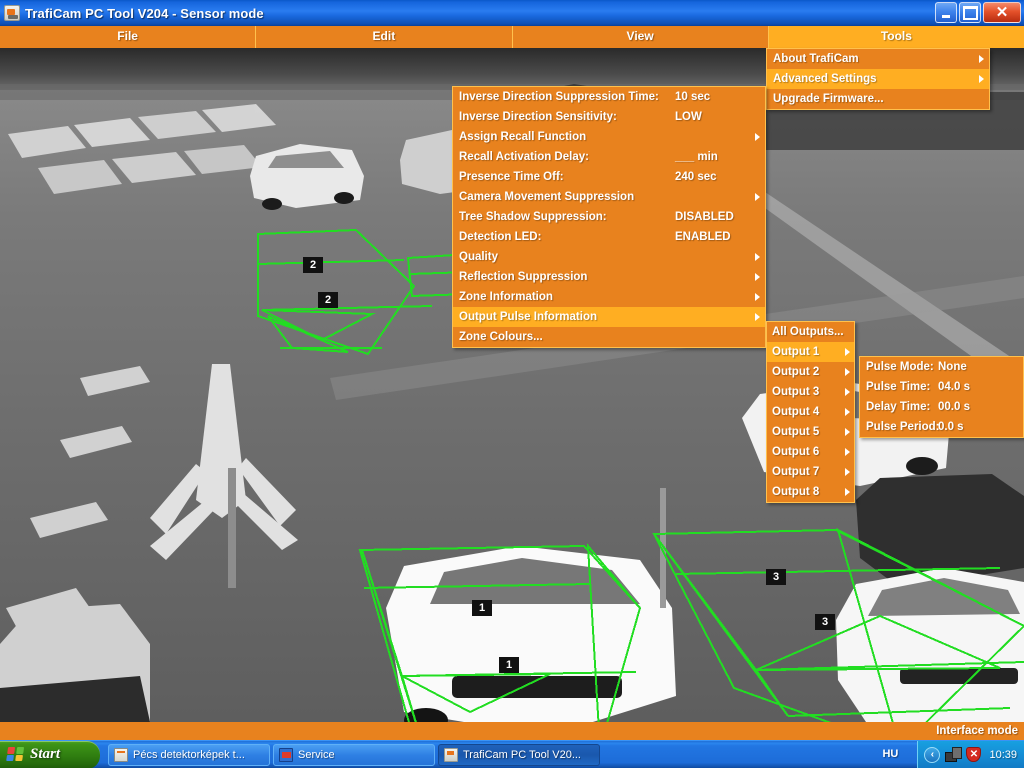 The image size is (1024, 768). What do you see at coordinates (954, 387) in the screenshot?
I see `pulse-time-value: 04.0 s` at bounding box center [954, 387].